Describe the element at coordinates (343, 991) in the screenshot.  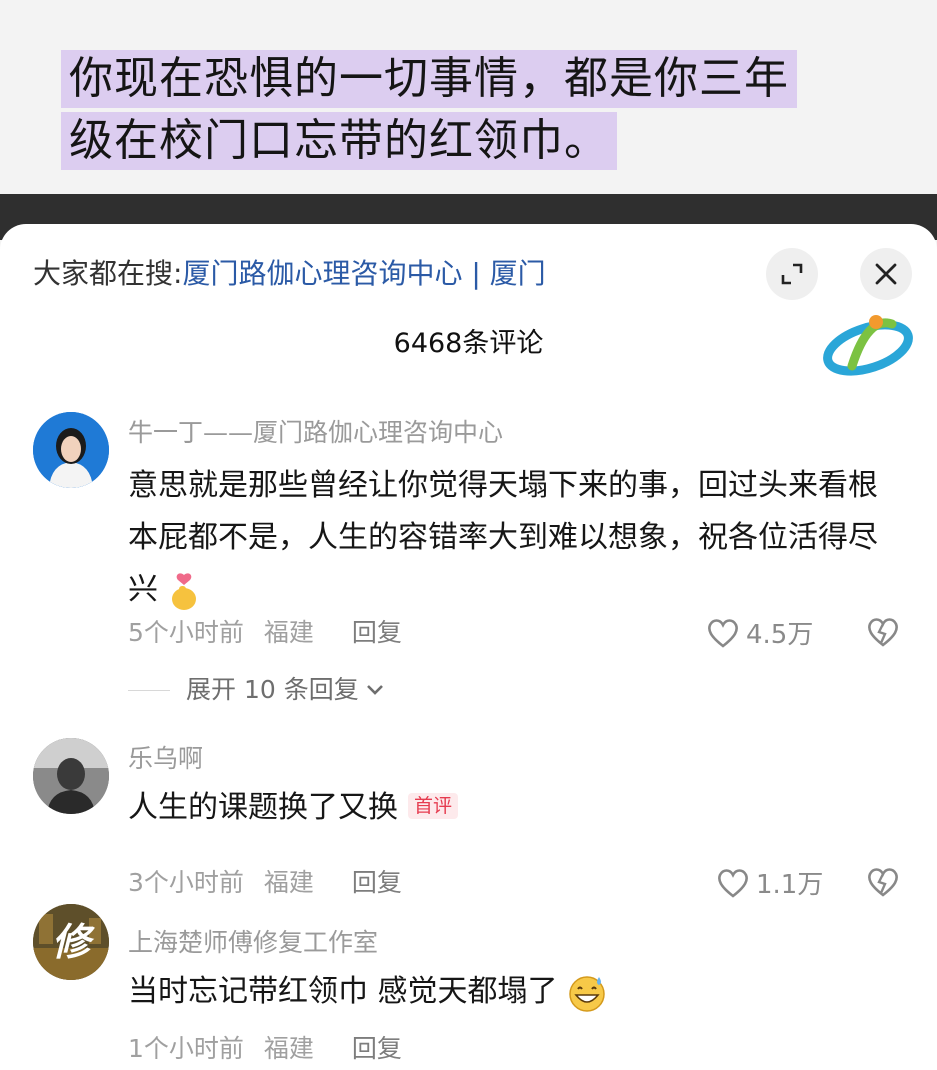
I see `comment-text-content: 当时忘记带红领巾 感觉天都塌了` at that location.